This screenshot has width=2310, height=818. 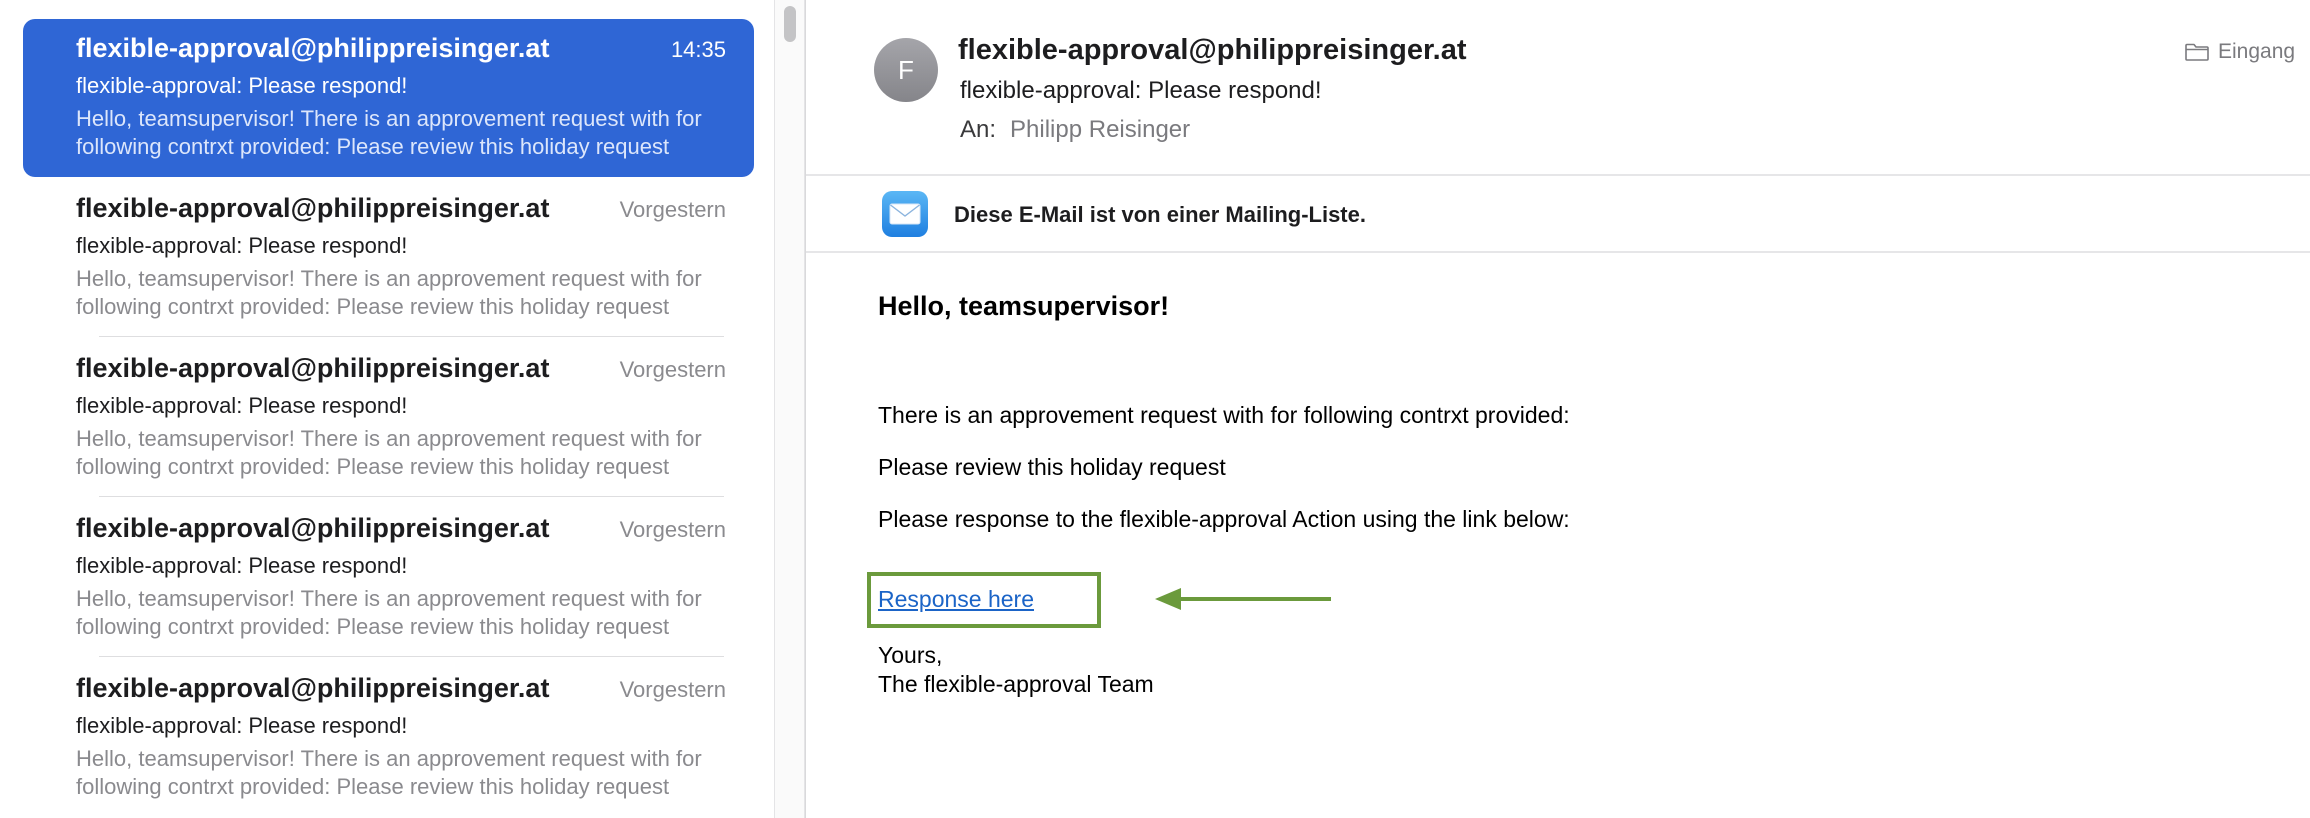 I want to click on body-greeting: Hello, teamsupervisor!, so click(x=1024, y=306).